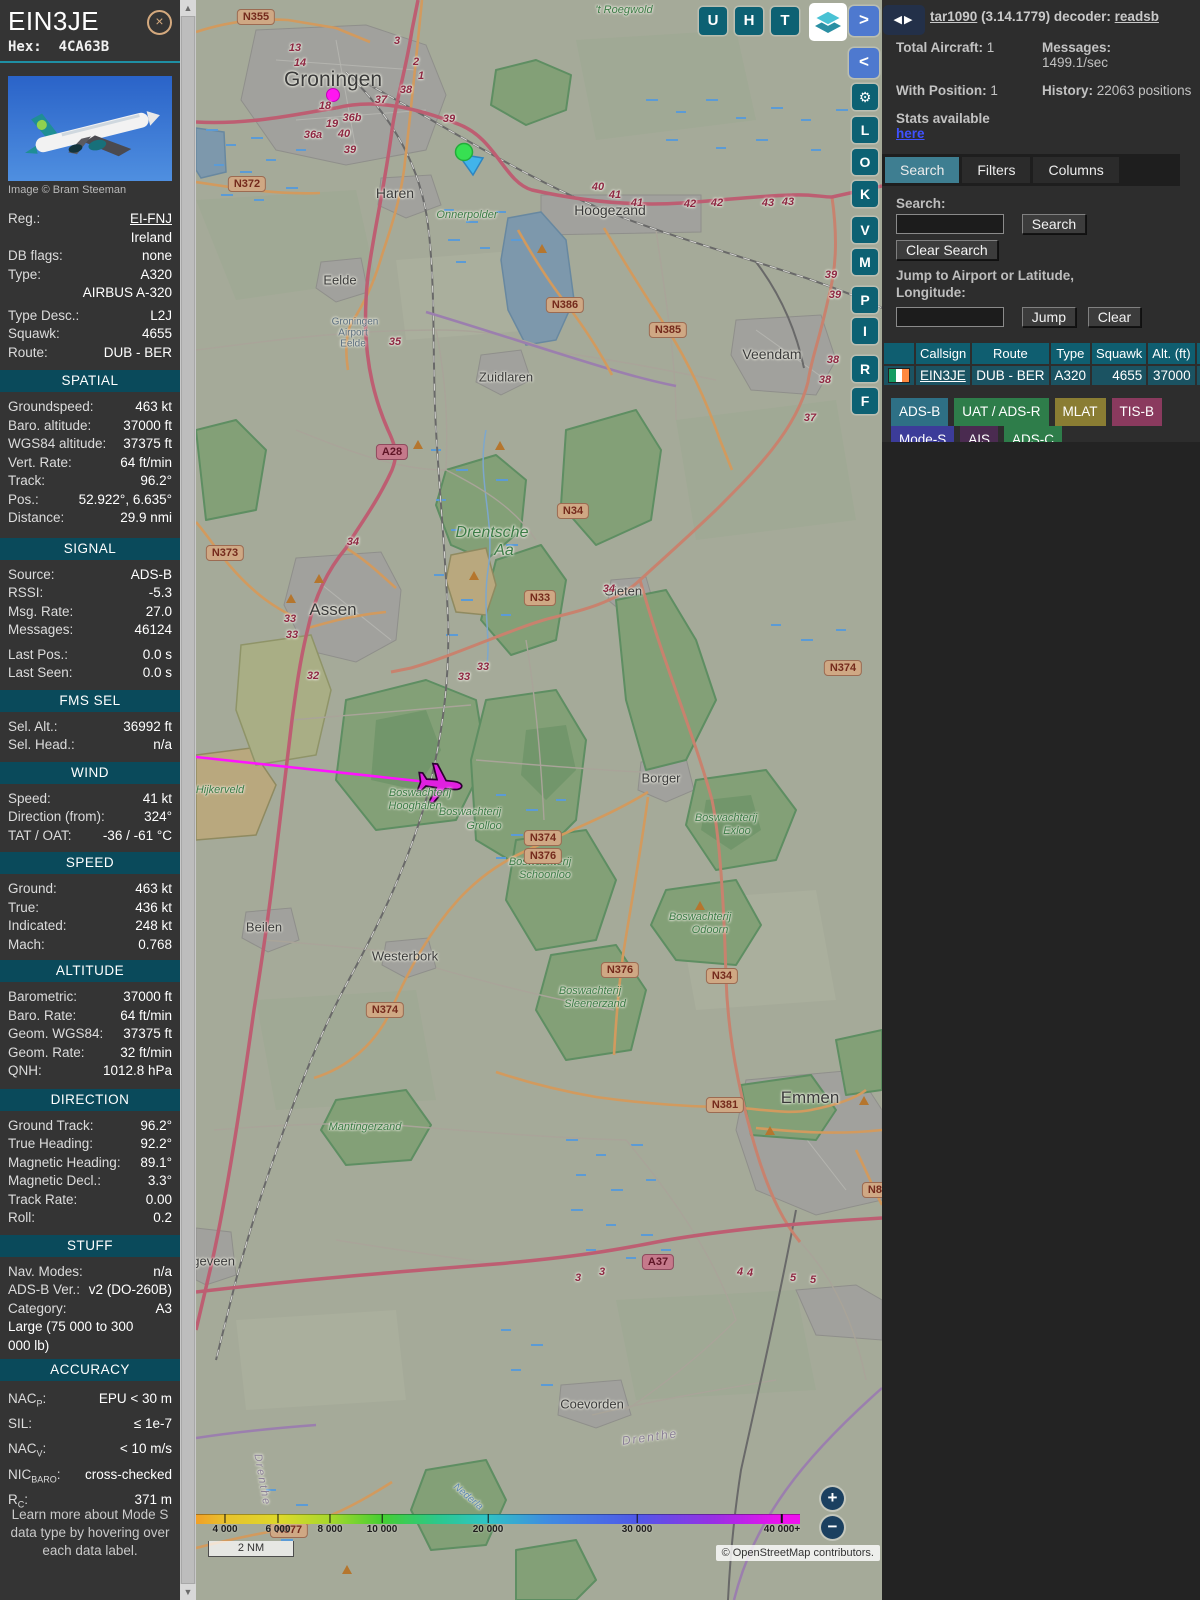 The image size is (1200, 1600). What do you see at coordinates (1171, 375) in the screenshot?
I see `row-alt: 37000` at bounding box center [1171, 375].